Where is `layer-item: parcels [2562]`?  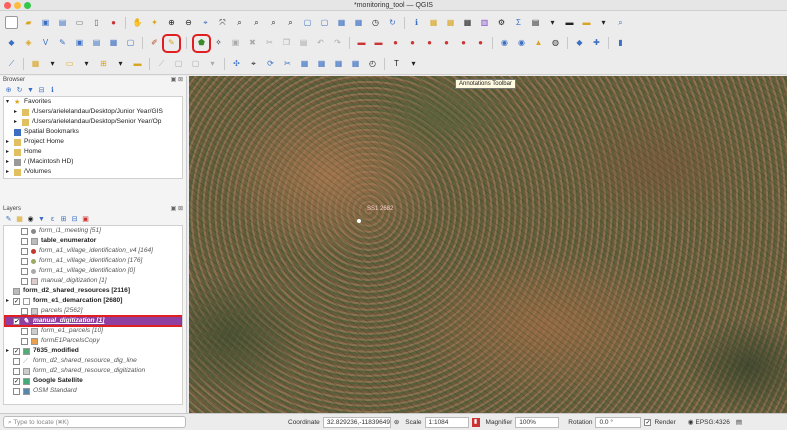 layer-item: parcels [2562] is located at coordinates (93, 311).